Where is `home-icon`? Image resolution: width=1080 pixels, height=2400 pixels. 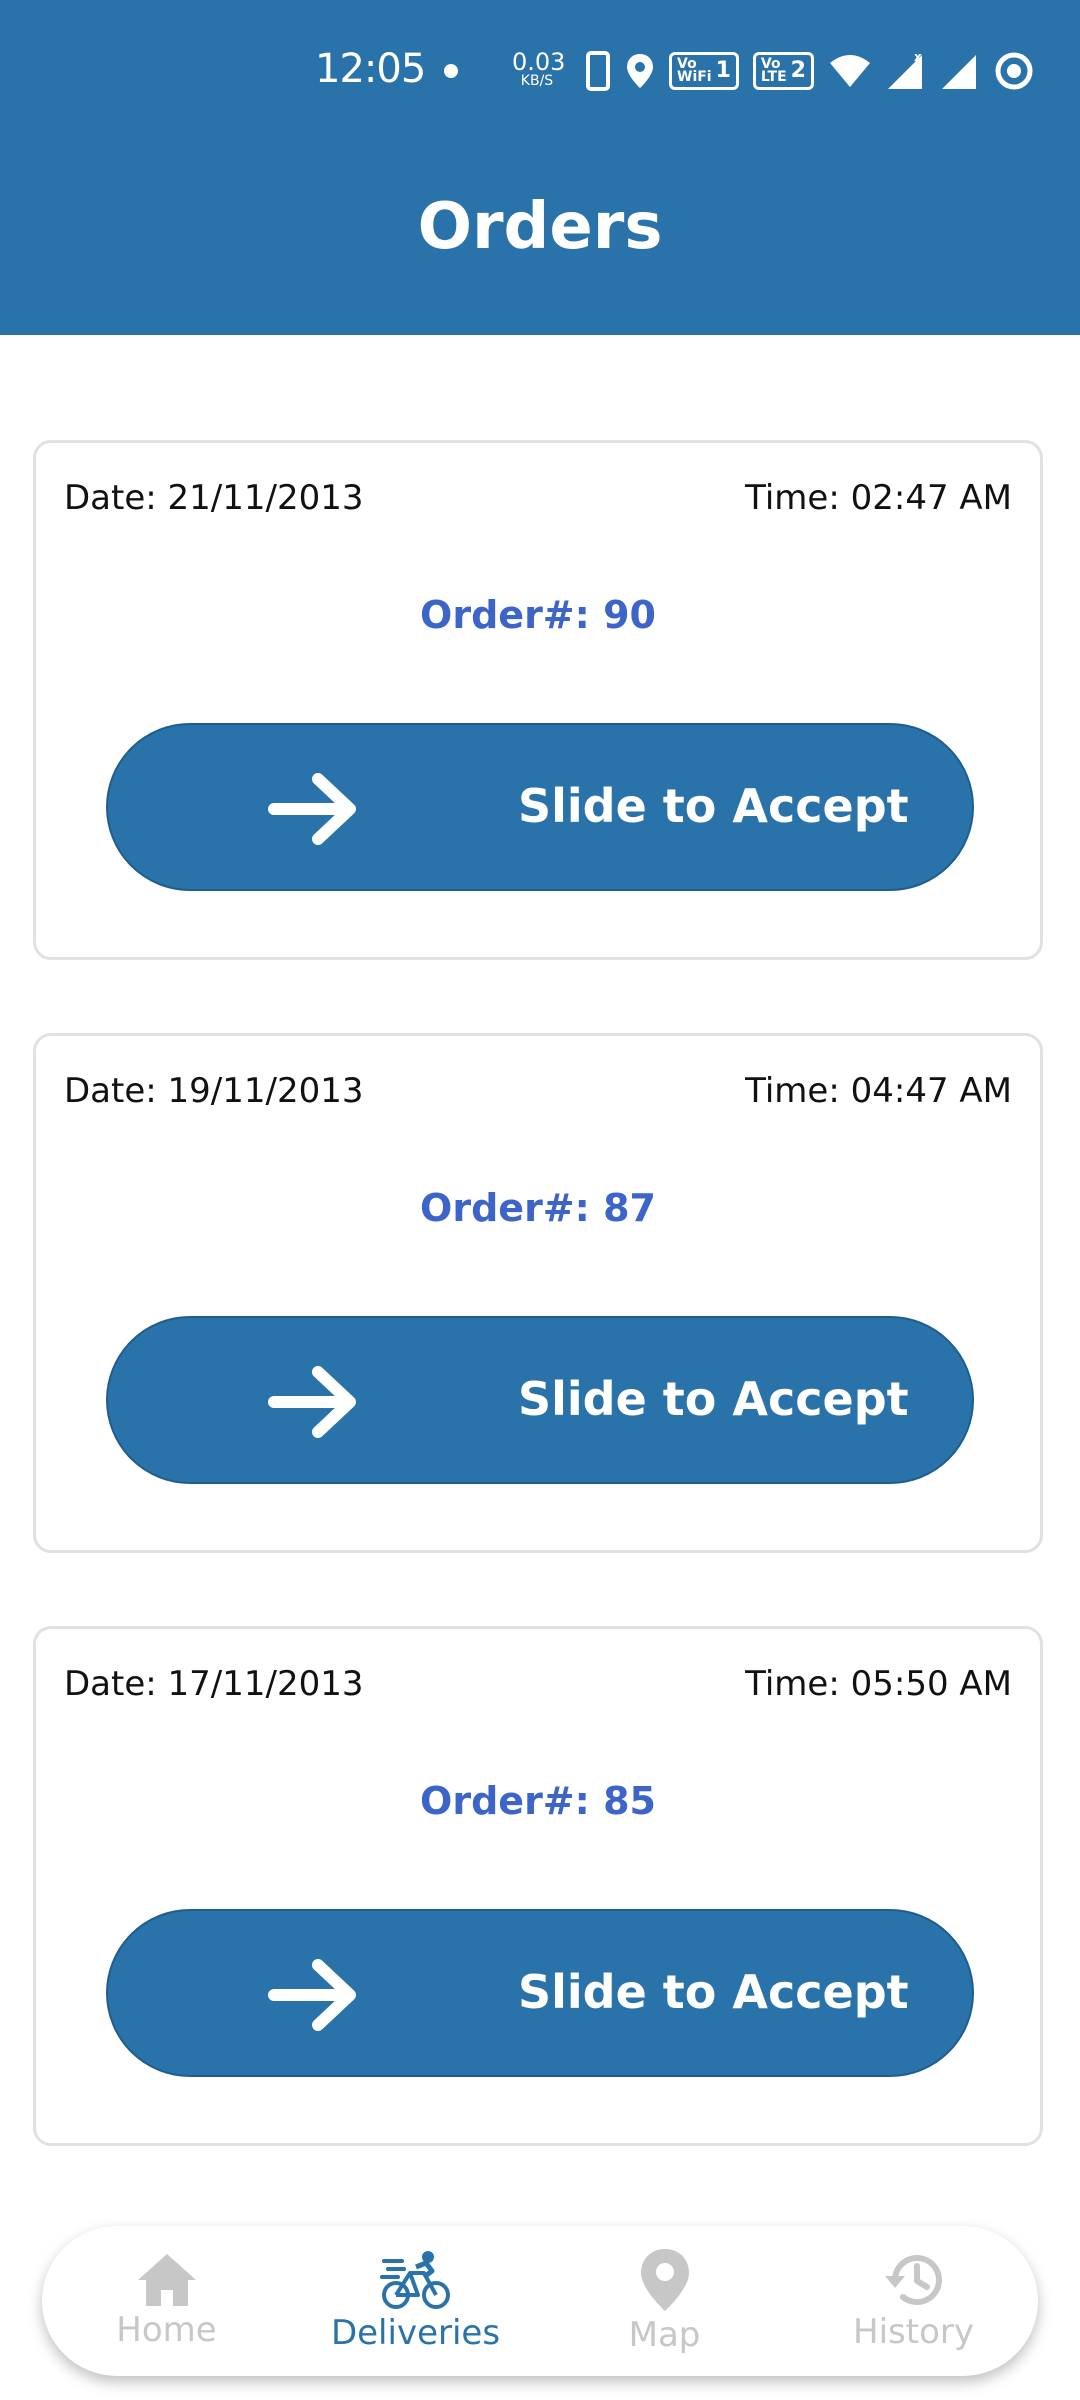
home-icon is located at coordinates (166, 2280).